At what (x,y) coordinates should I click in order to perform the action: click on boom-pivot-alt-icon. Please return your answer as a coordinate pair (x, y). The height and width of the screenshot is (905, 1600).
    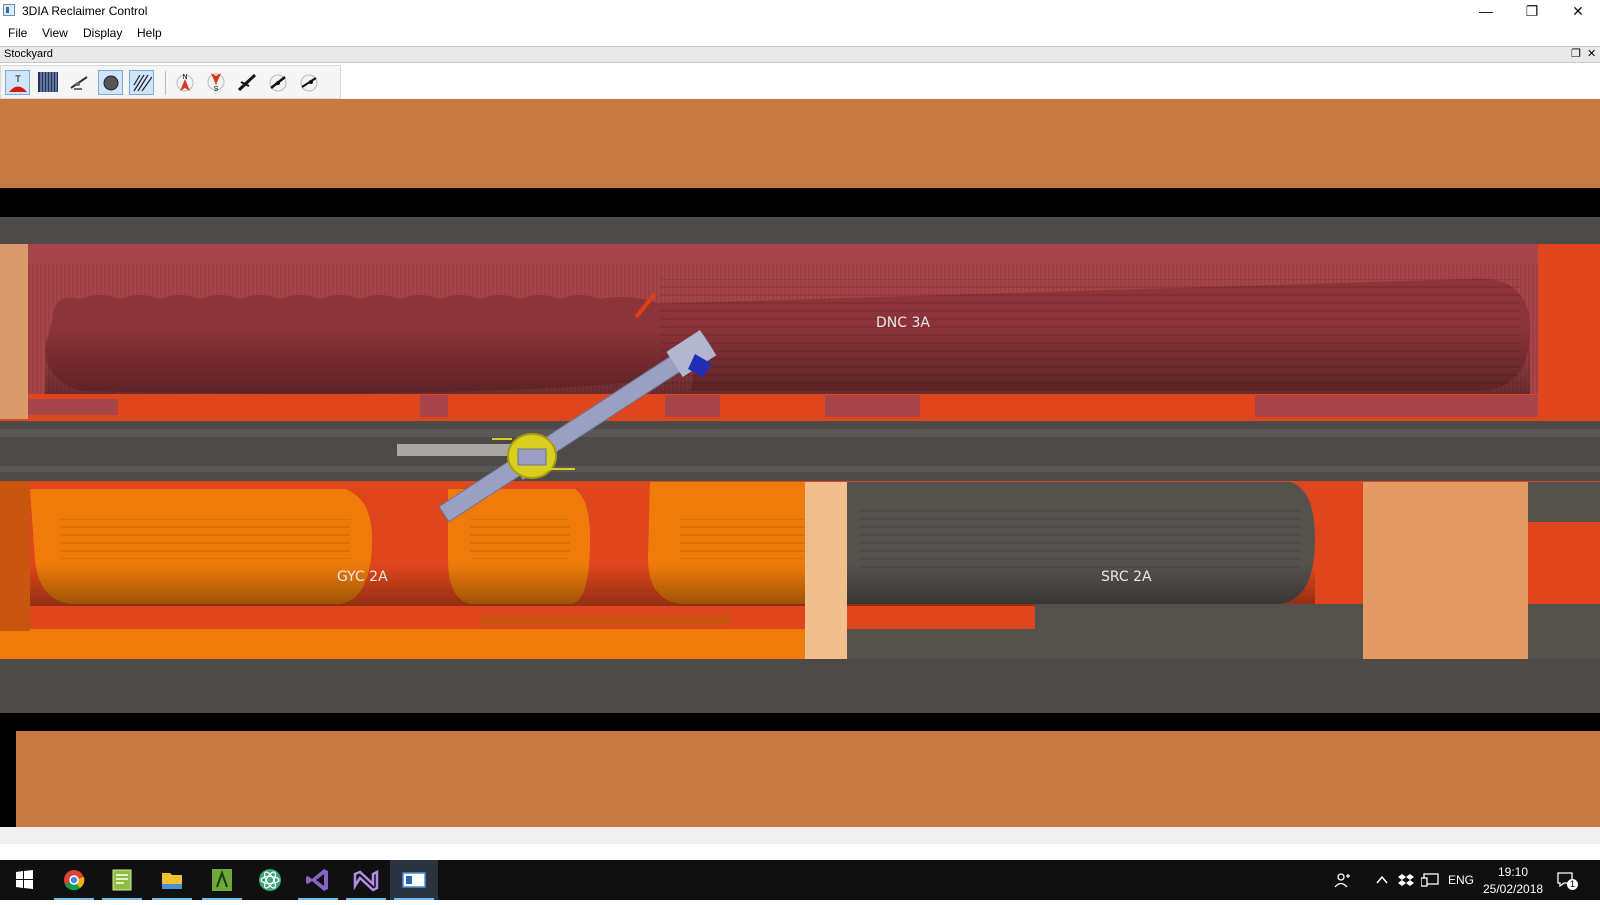
    Looking at the image, I should click on (309, 83).